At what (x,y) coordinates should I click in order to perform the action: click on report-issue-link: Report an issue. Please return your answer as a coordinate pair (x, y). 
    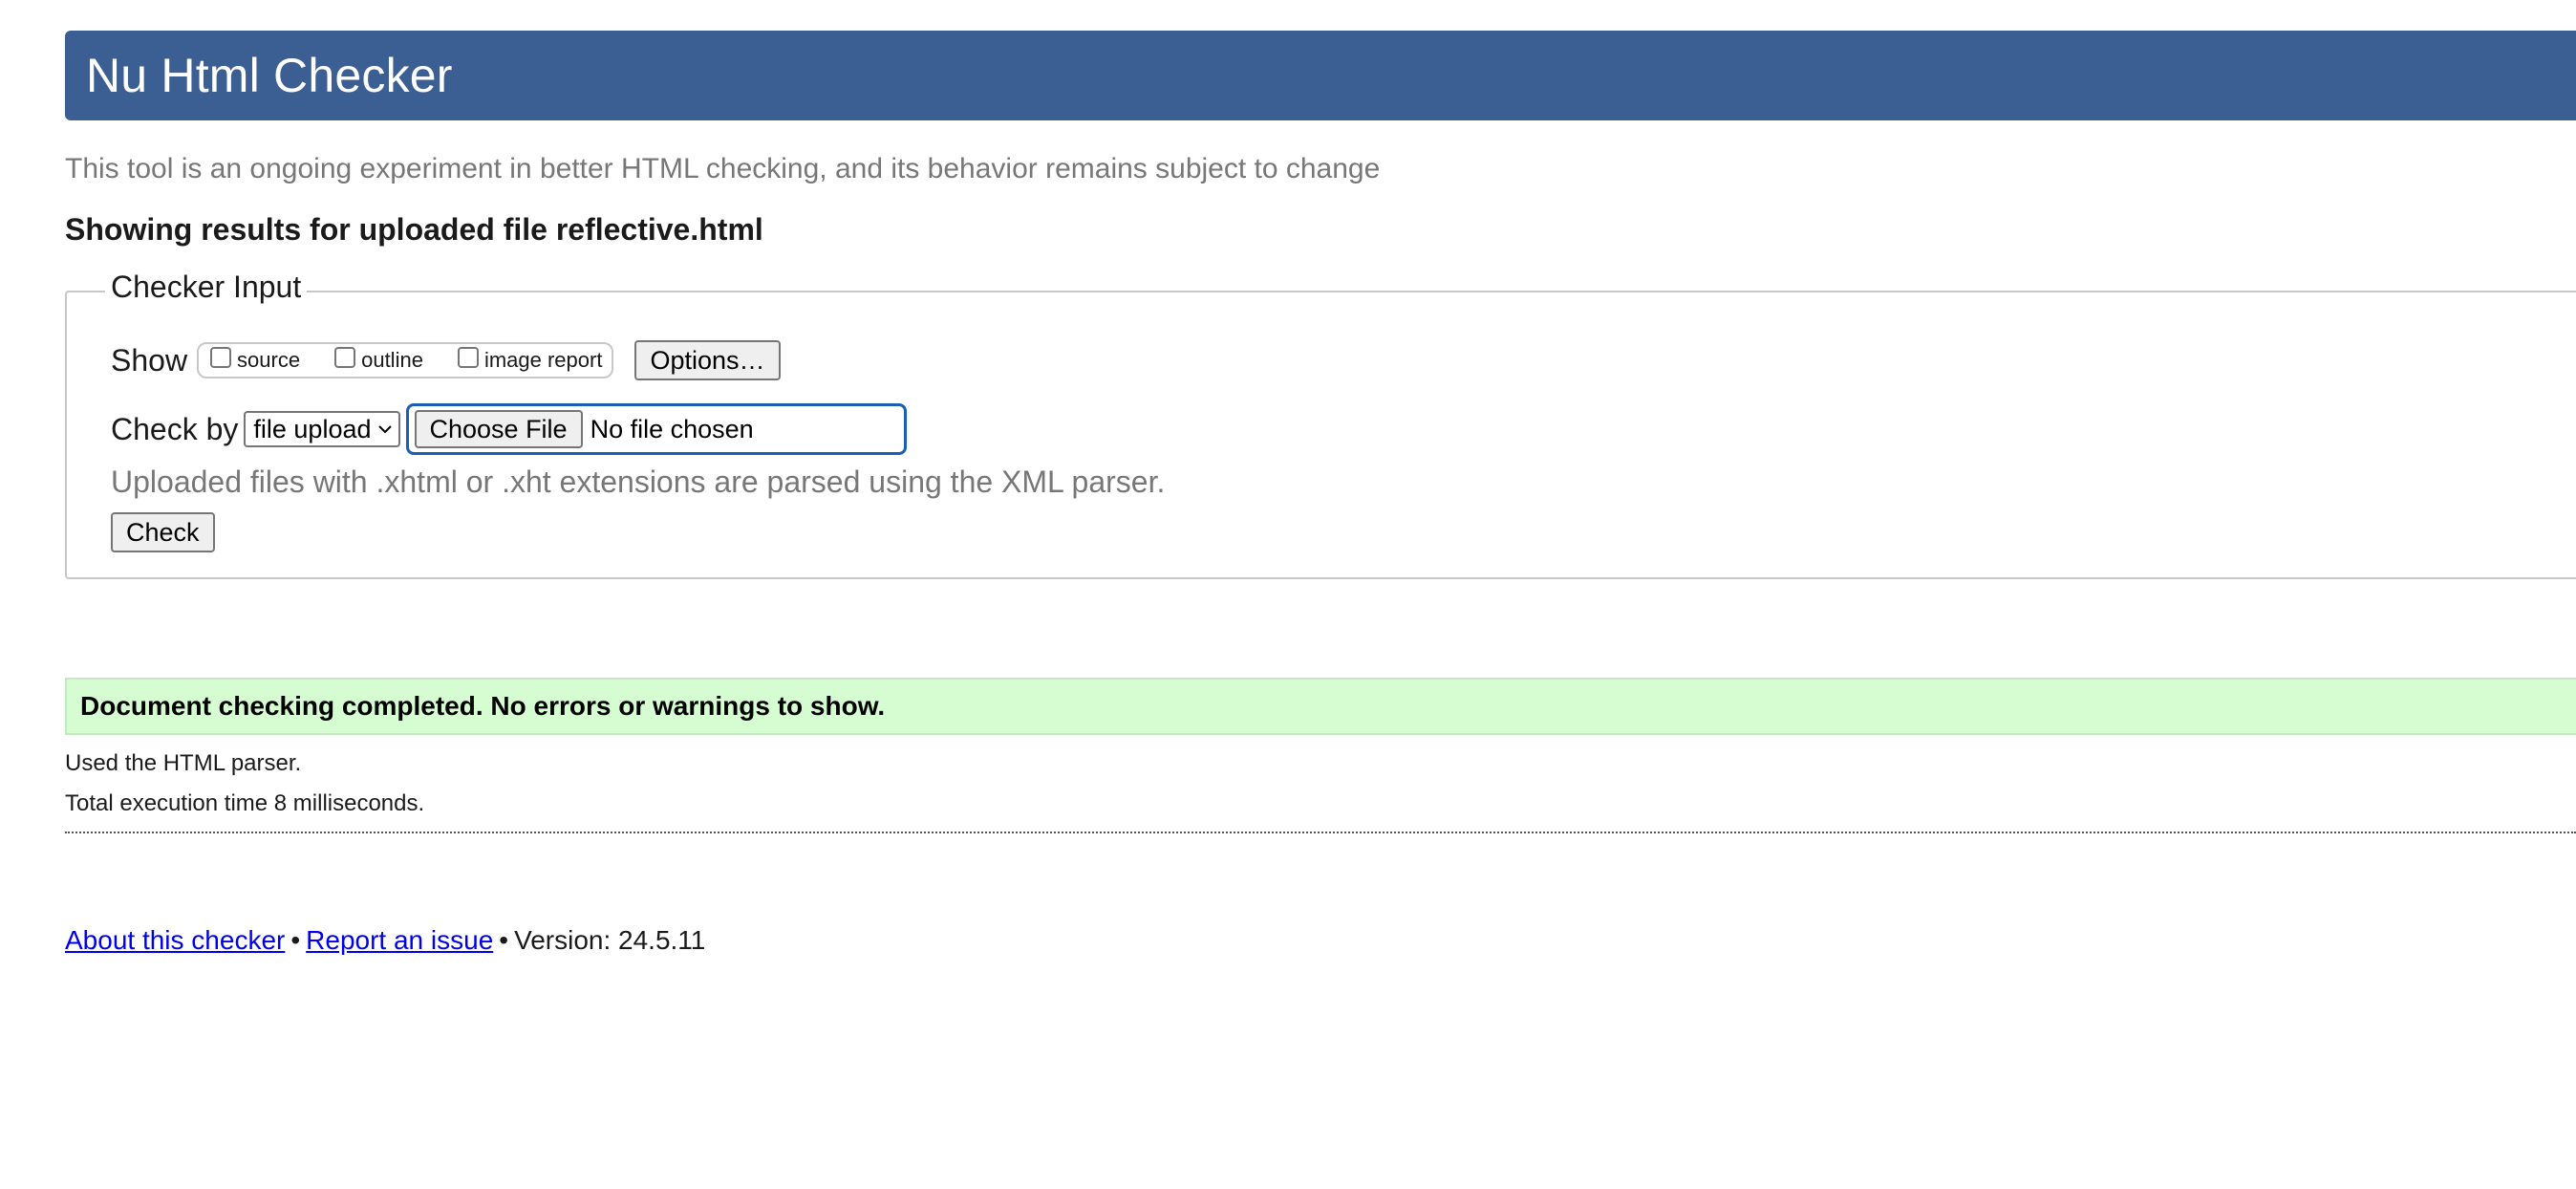
    Looking at the image, I should click on (399, 940).